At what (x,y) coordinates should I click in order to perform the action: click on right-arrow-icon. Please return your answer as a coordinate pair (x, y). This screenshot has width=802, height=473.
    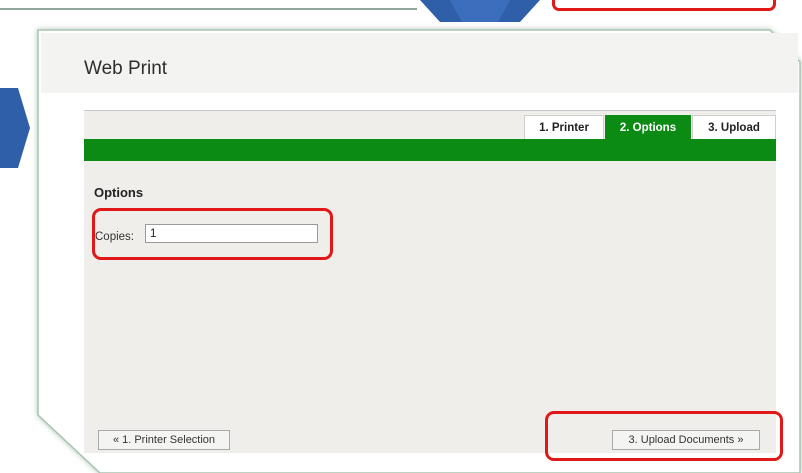
    Looking at the image, I should click on (15, 128).